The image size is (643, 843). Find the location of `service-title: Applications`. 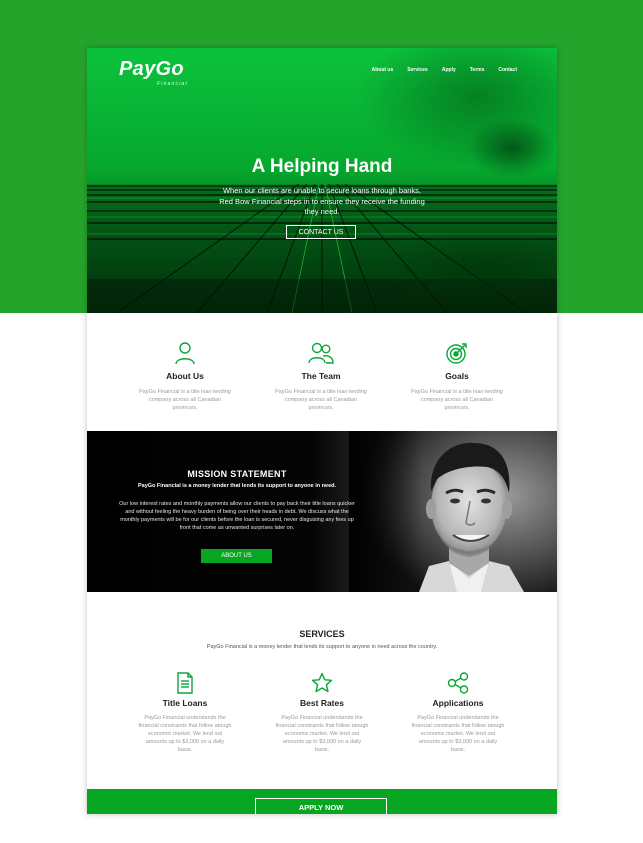

service-title: Applications is located at coordinates (458, 703).